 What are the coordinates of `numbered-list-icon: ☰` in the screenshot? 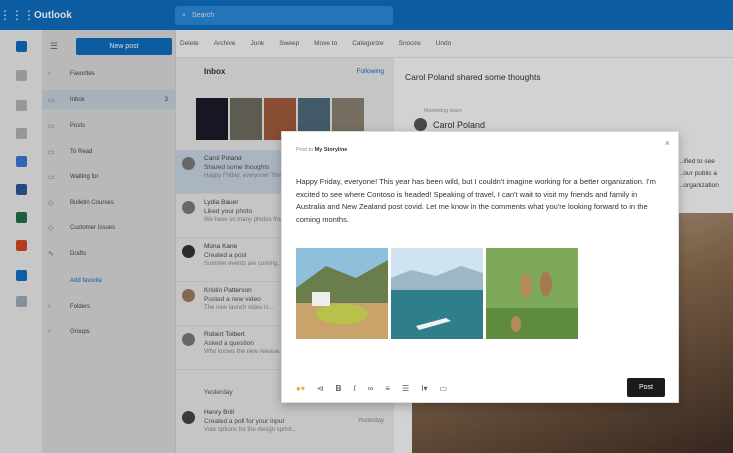 It's located at (405, 388).